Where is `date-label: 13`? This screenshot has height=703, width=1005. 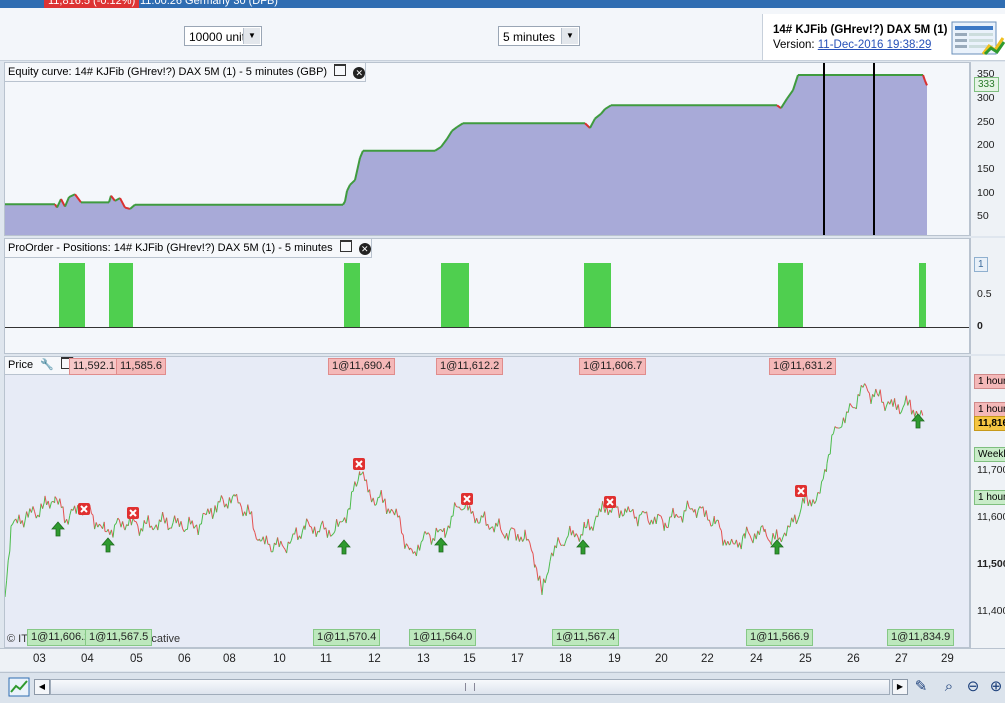 date-label: 13 is located at coordinates (423, 659).